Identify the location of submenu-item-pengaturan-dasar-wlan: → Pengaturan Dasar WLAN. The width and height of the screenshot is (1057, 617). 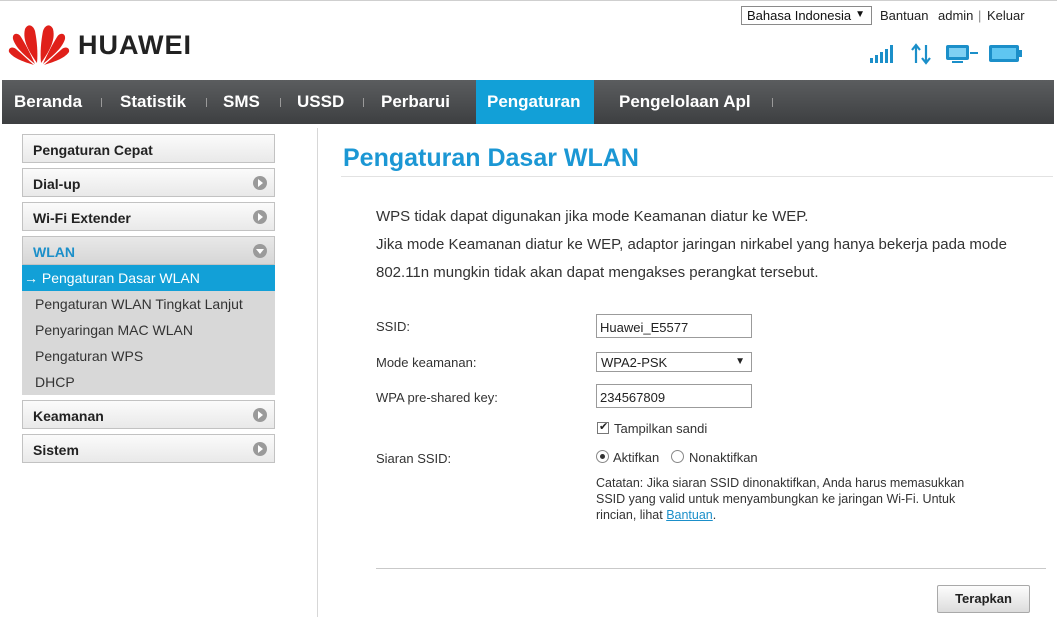
(148, 278).